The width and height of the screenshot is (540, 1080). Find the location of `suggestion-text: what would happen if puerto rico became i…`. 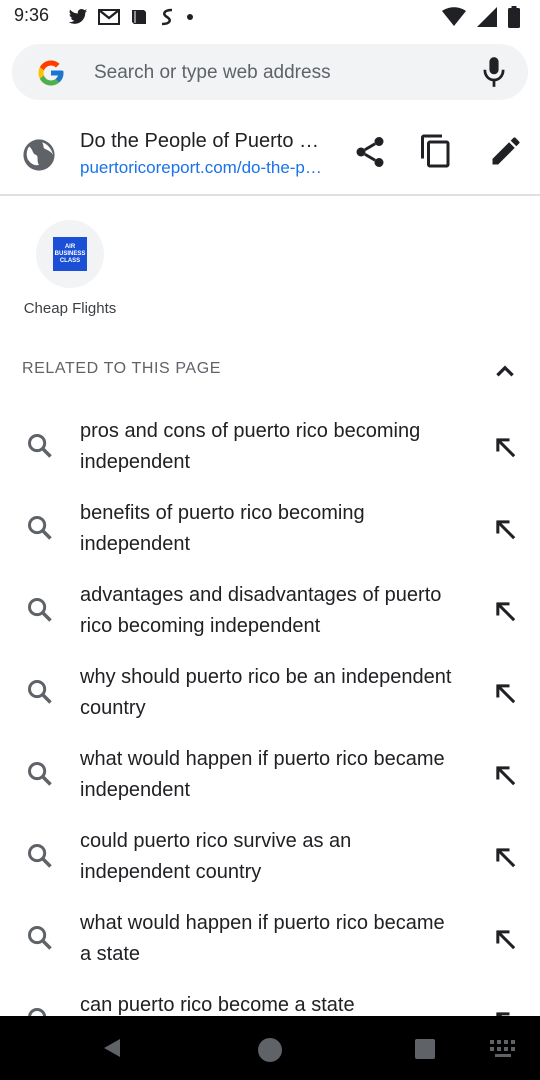

suggestion-text: what would happen if puerto rico became i… is located at coordinates (275, 775).